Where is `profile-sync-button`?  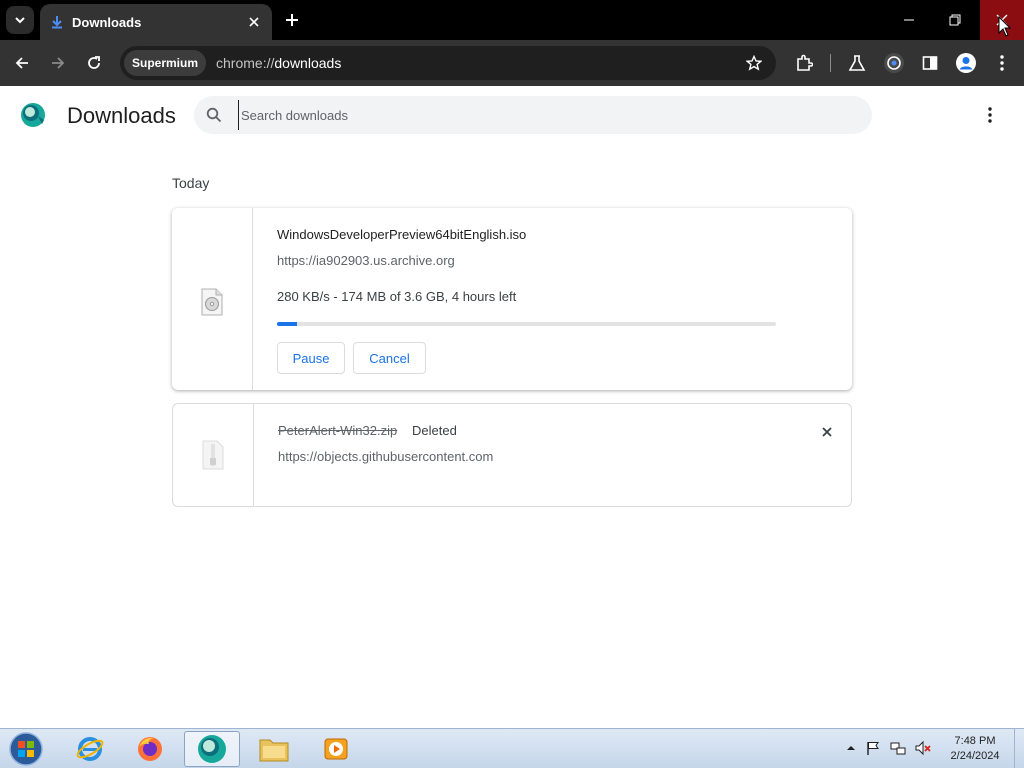 profile-sync-button is located at coordinates (894, 63).